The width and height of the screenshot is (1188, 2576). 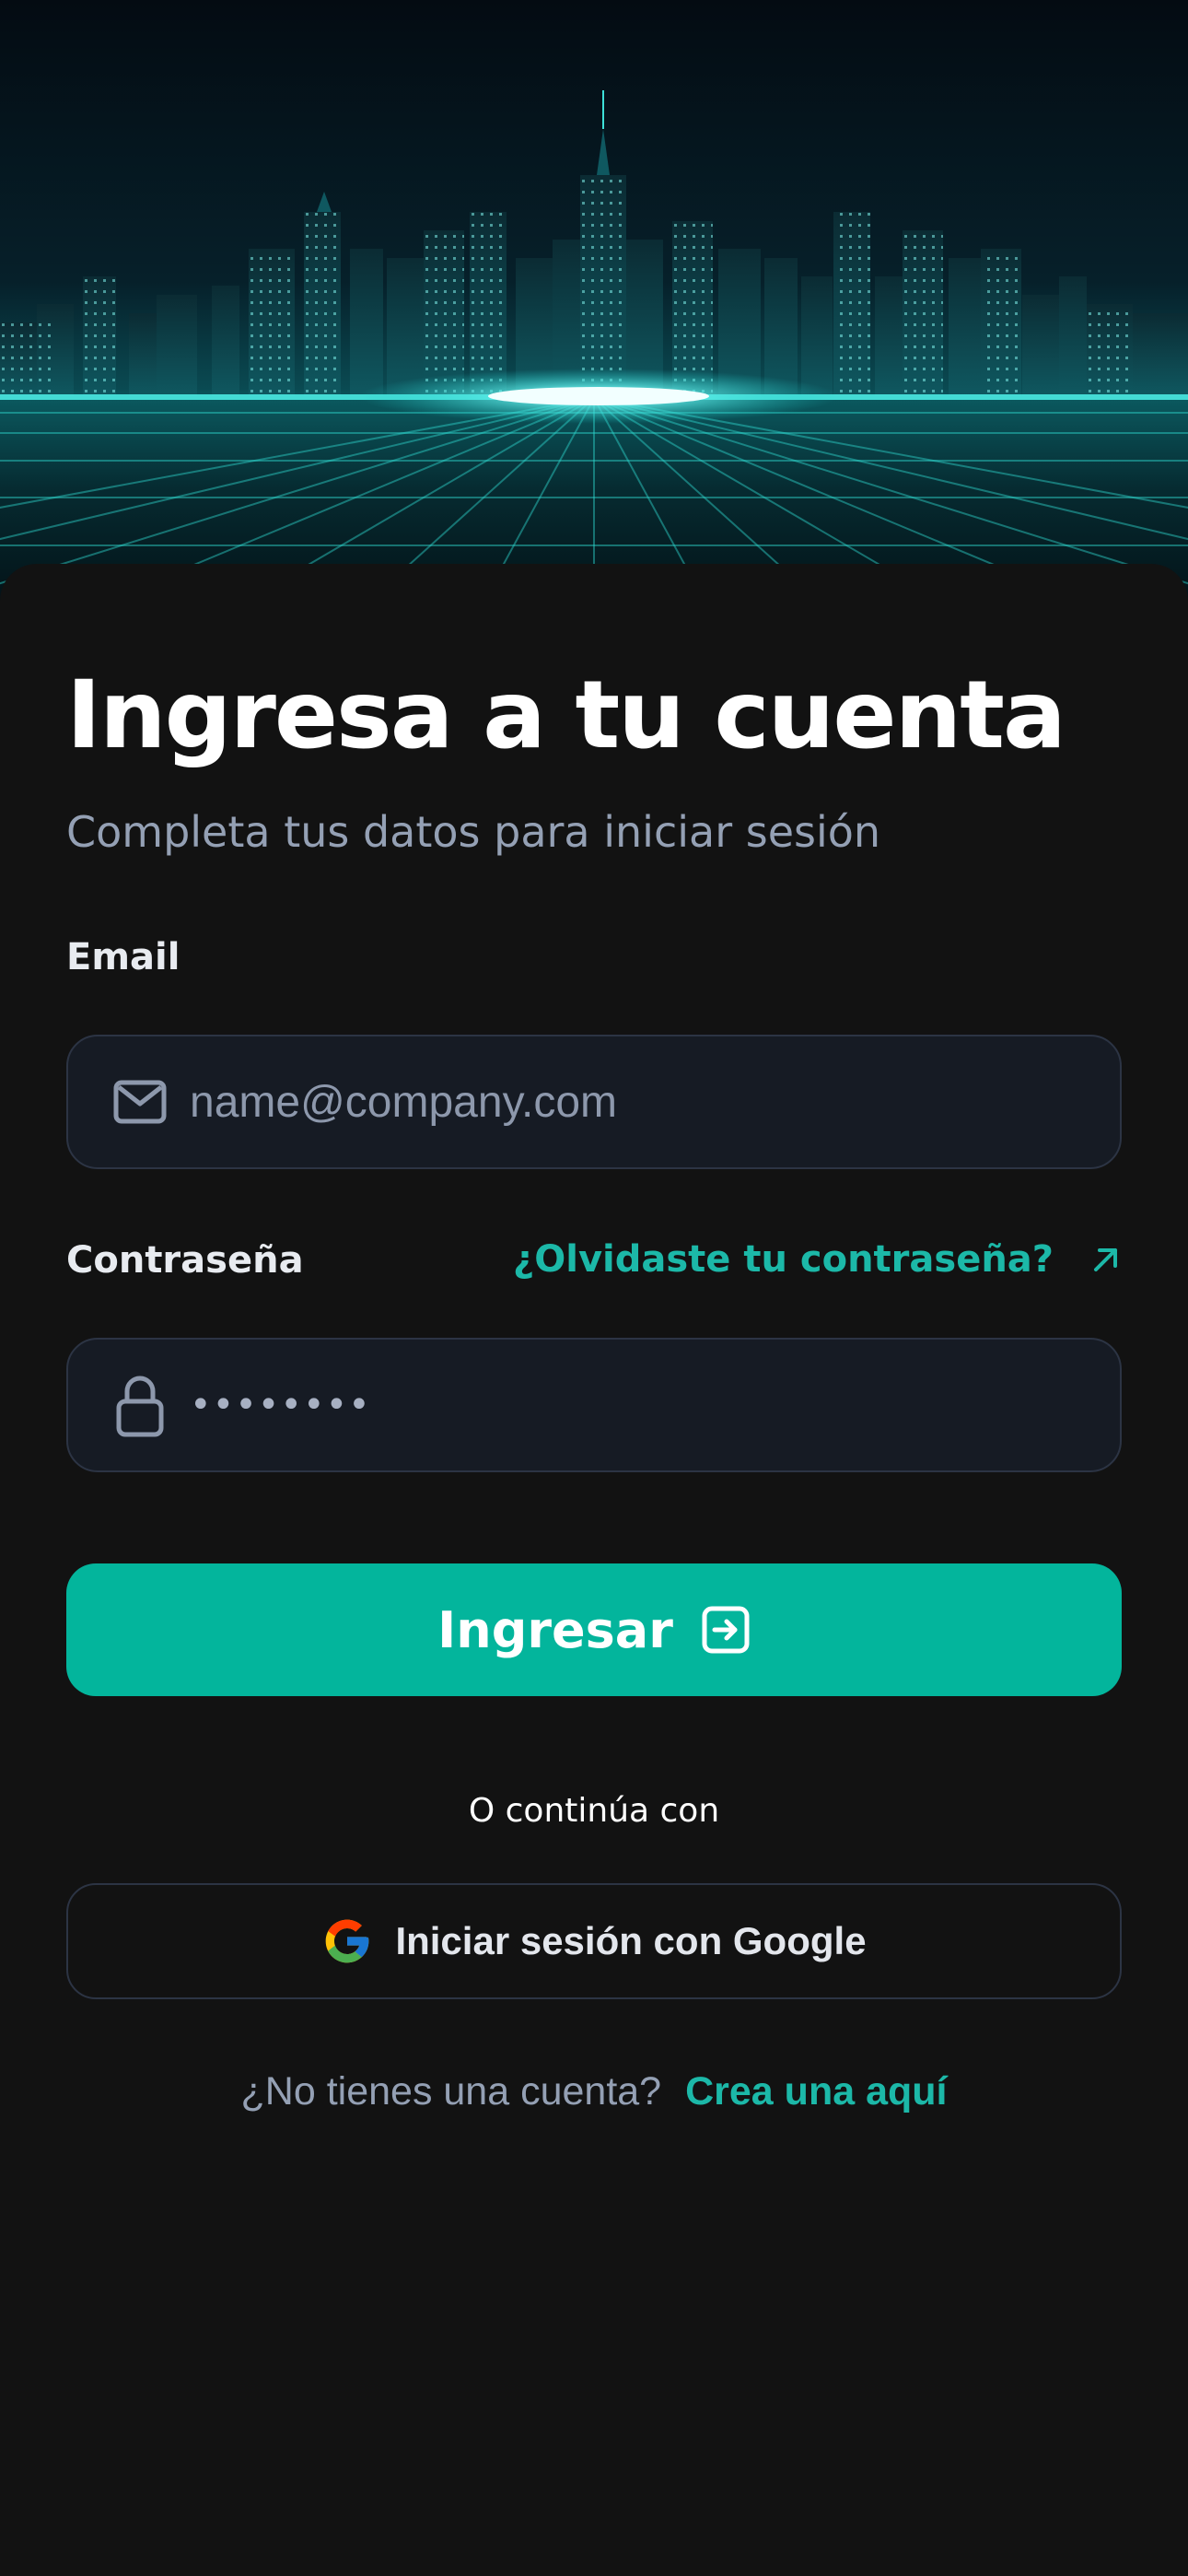 I want to click on forgot-password-text: ¿Olvidaste tu contraseña?, so click(x=783, y=1259).